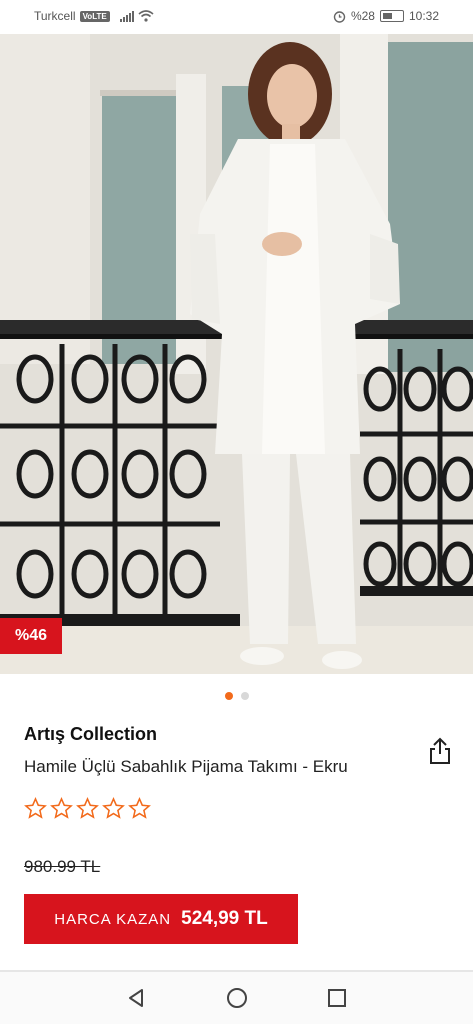 The width and height of the screenshot is (473, 1024). Describe the element at coordinates (236, 696) in the screenshot. I see `image-pager` at that location.